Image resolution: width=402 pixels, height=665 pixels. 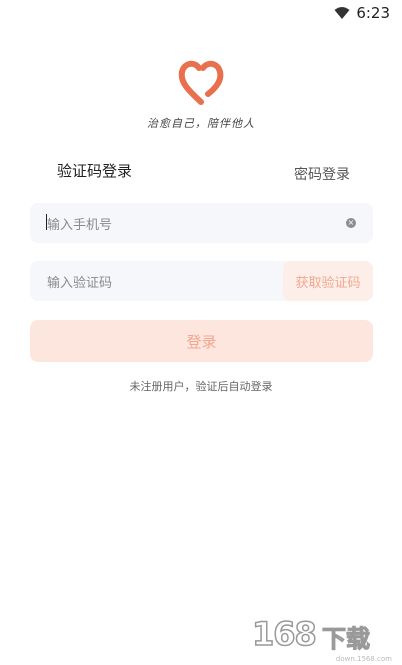 What do you see at coordinates (201, 173) in the screenshot?
I see `login-tabs: 验证码登录 密码登录` at bounding box center [201, 173].